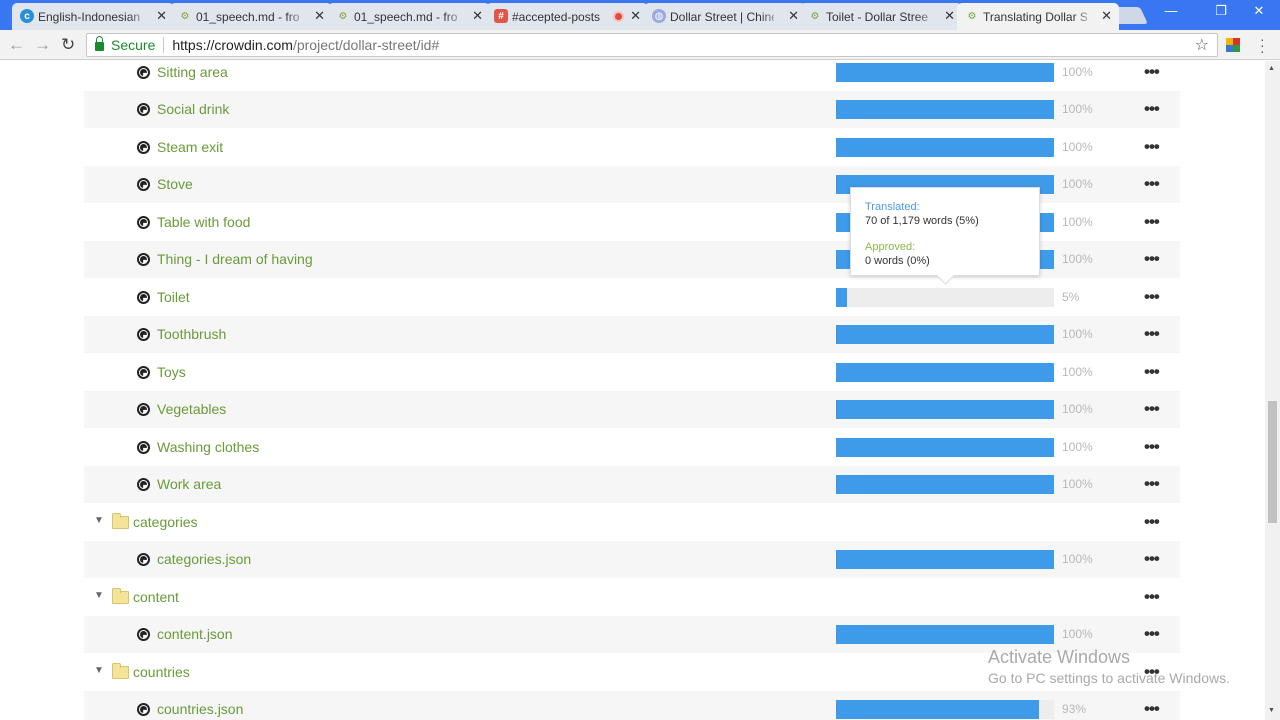  I want to click on browser-tab-active: ⚙ Translating Dollar S ✕, so click(1038, 16).